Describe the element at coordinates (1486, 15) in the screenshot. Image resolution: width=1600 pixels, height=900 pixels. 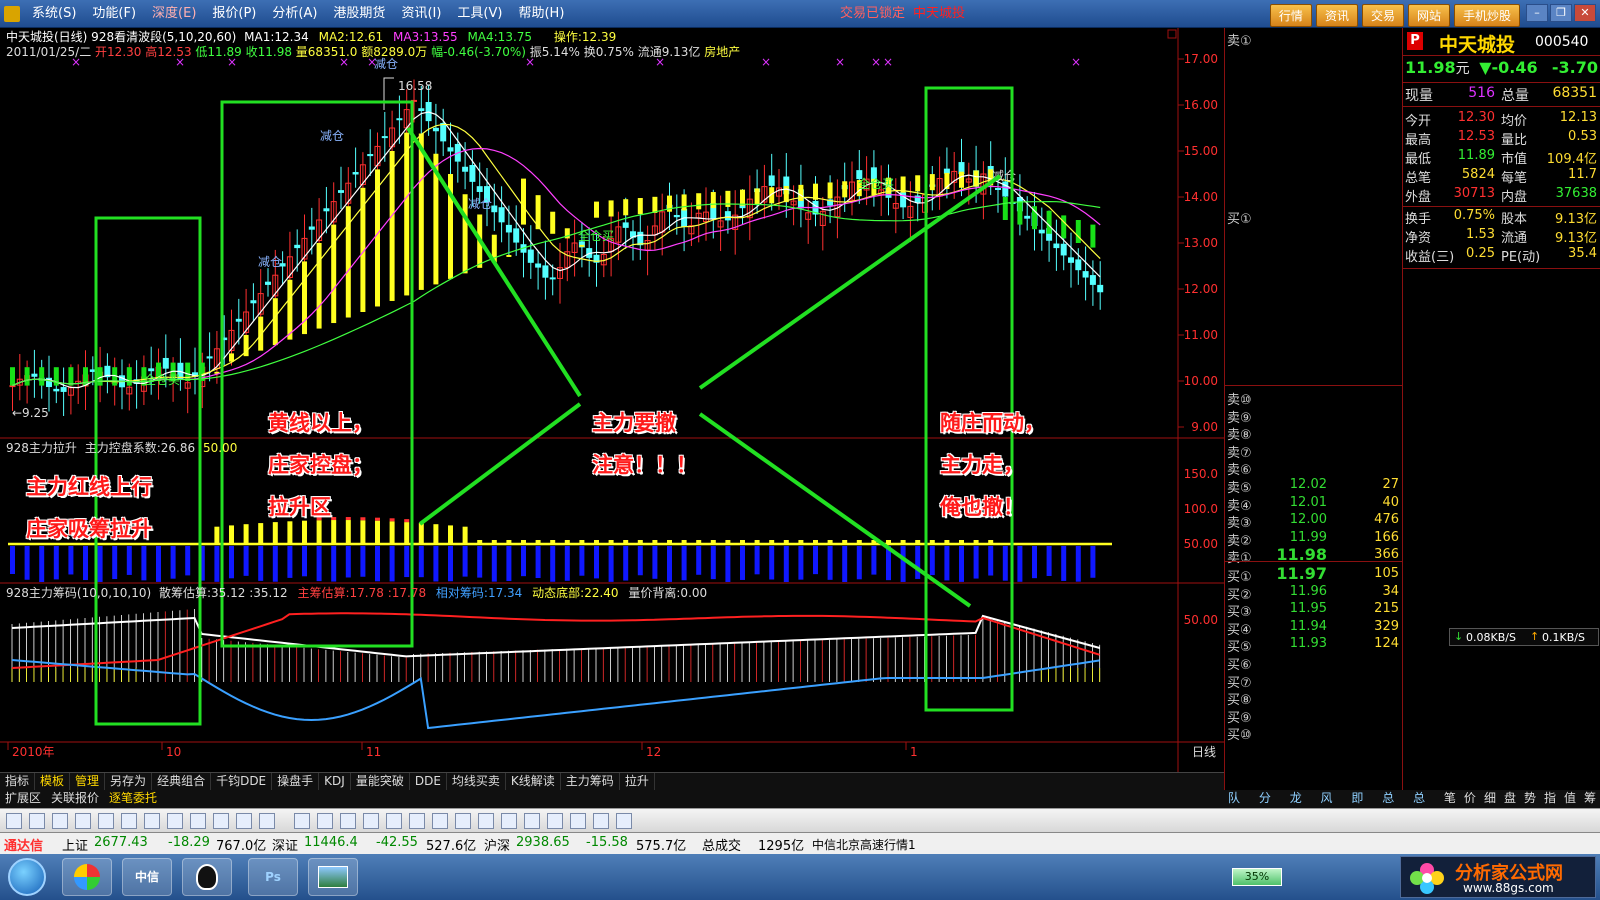
I see `mobile-button: 手机炒股` at that location.